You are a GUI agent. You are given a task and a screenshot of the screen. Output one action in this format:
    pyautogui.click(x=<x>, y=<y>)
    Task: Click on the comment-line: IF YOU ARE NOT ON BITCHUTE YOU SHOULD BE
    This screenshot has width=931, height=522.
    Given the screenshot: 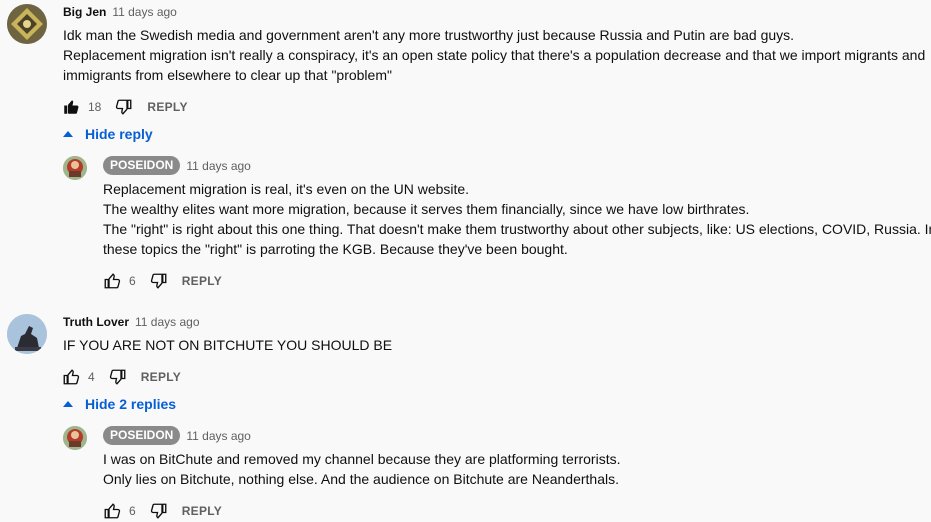 What is the action you would take?
    pyautogui.click(x=228, y=345)
    